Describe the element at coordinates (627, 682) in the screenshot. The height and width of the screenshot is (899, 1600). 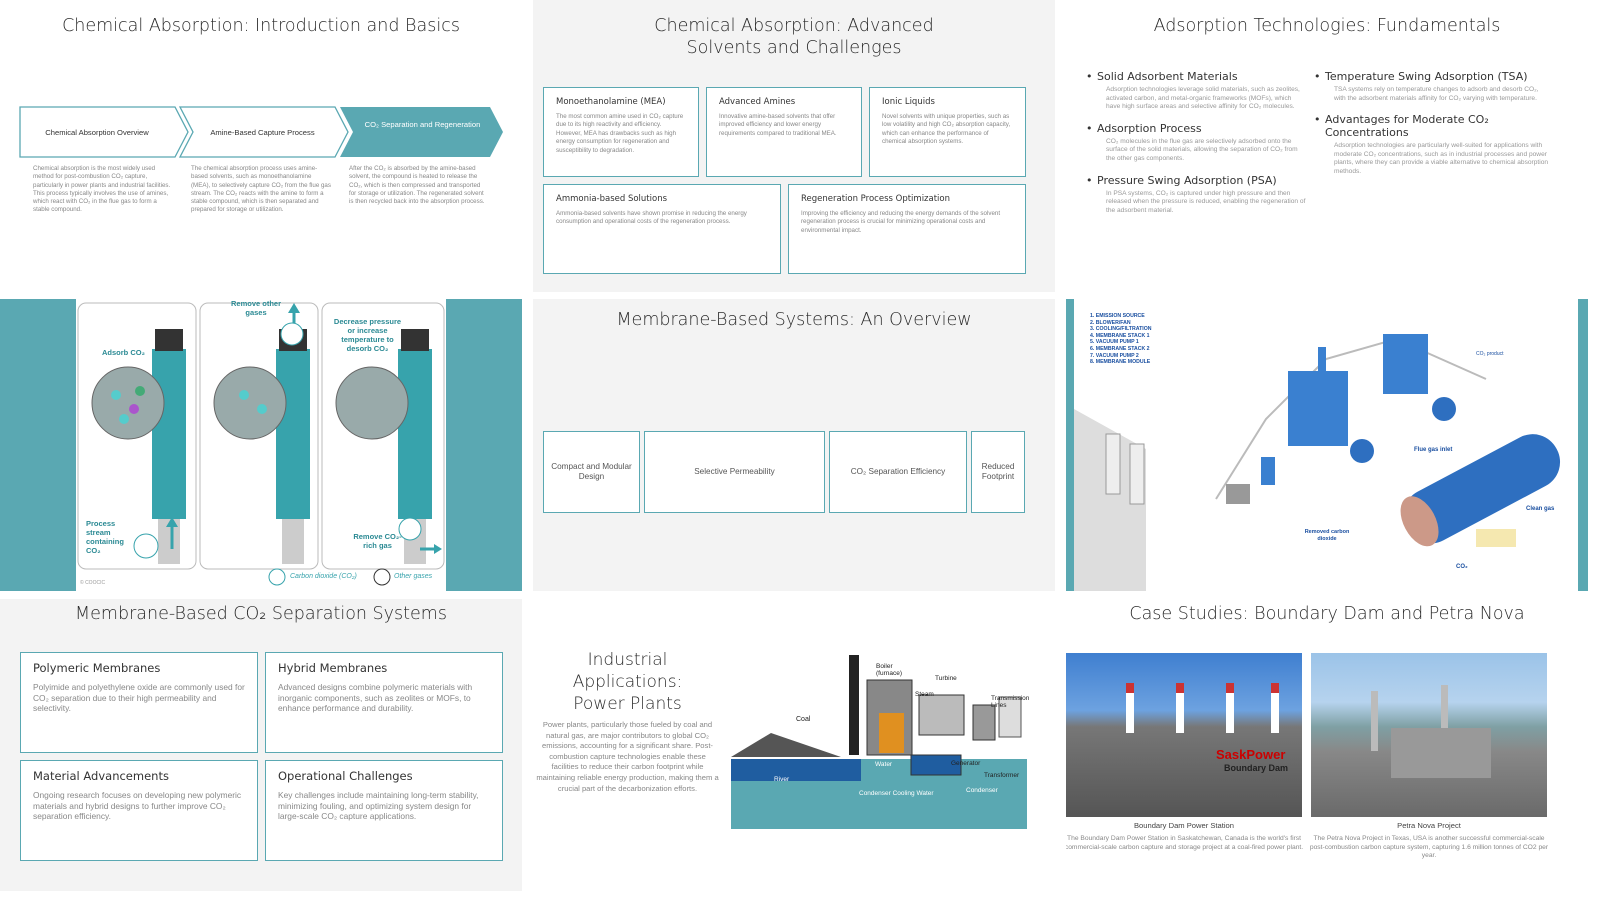
I see `slide-title: Industrial Applications: Power Plants` at that location.